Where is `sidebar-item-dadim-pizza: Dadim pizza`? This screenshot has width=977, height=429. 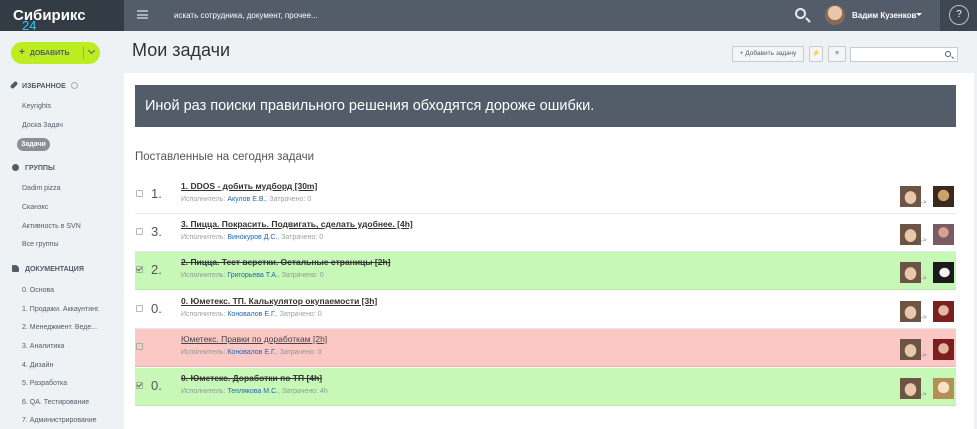 sidebar-item-dadim-pizza: Dadim pizza is located at coordinates (41, 189).